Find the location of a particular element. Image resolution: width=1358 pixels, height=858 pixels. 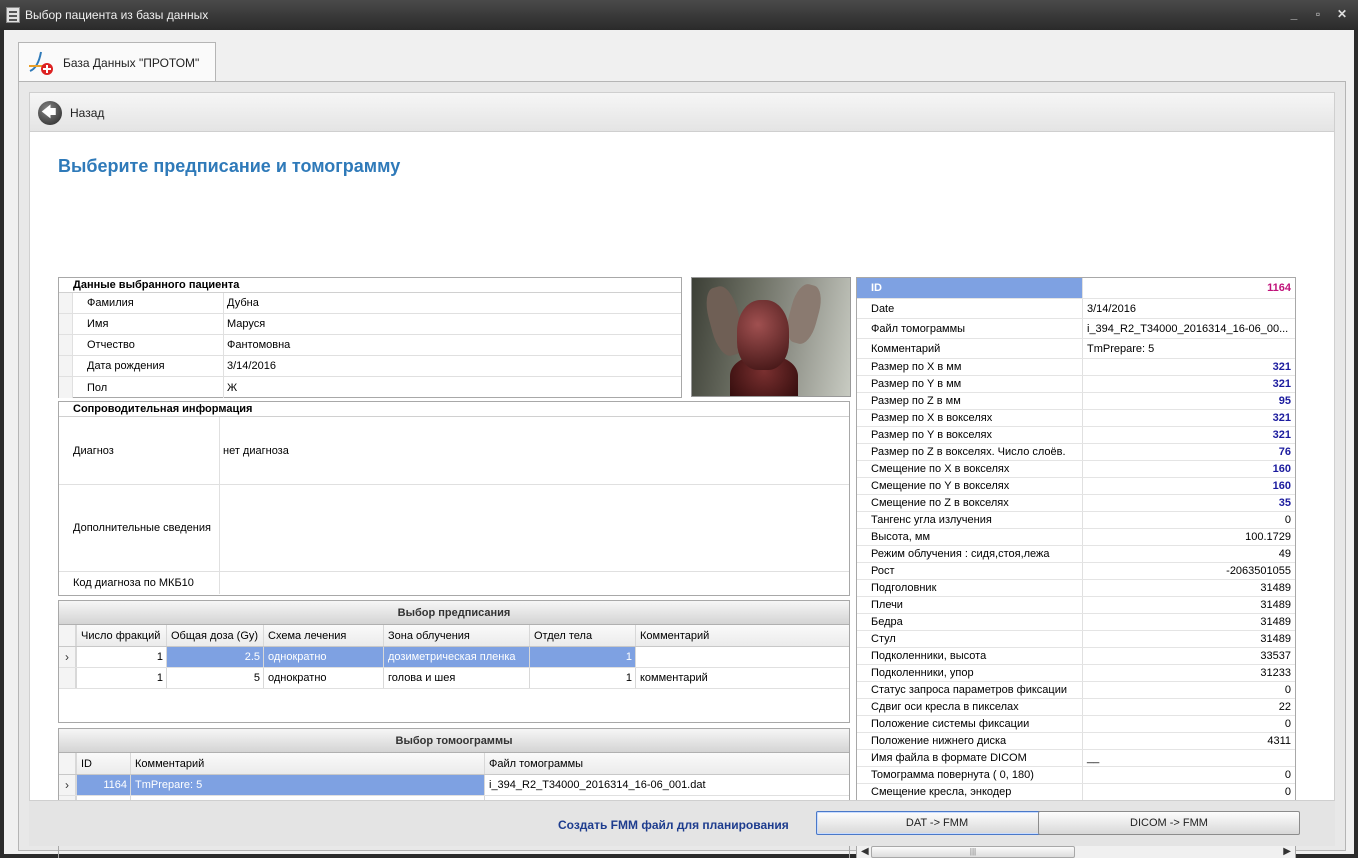

property-row: Смещение кресла, энкодер 0 is located at coordinates (1076, 792).